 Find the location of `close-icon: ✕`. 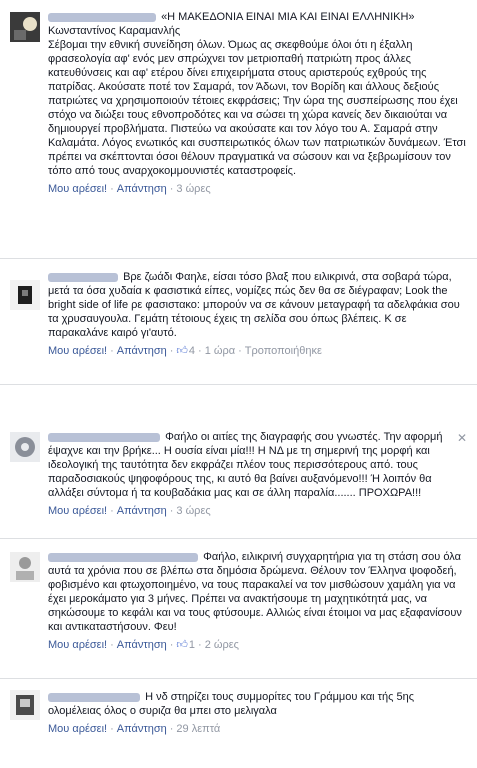

close-icon: ✕ is located at coordinates (462, 438).